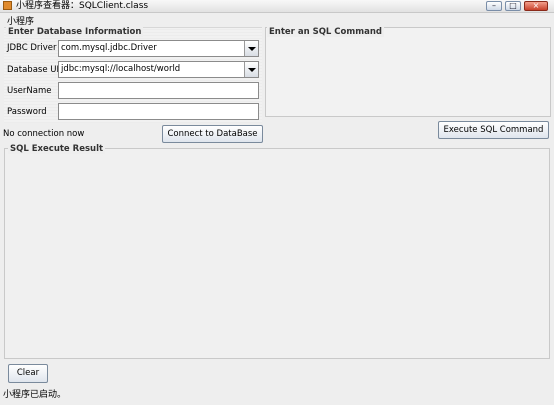 This screenshot has width=554, height=405. What do you see at coordinates (44, 134) in the screenshot?
I see `connection-status: No connection now` at bounding box center [44, 134].